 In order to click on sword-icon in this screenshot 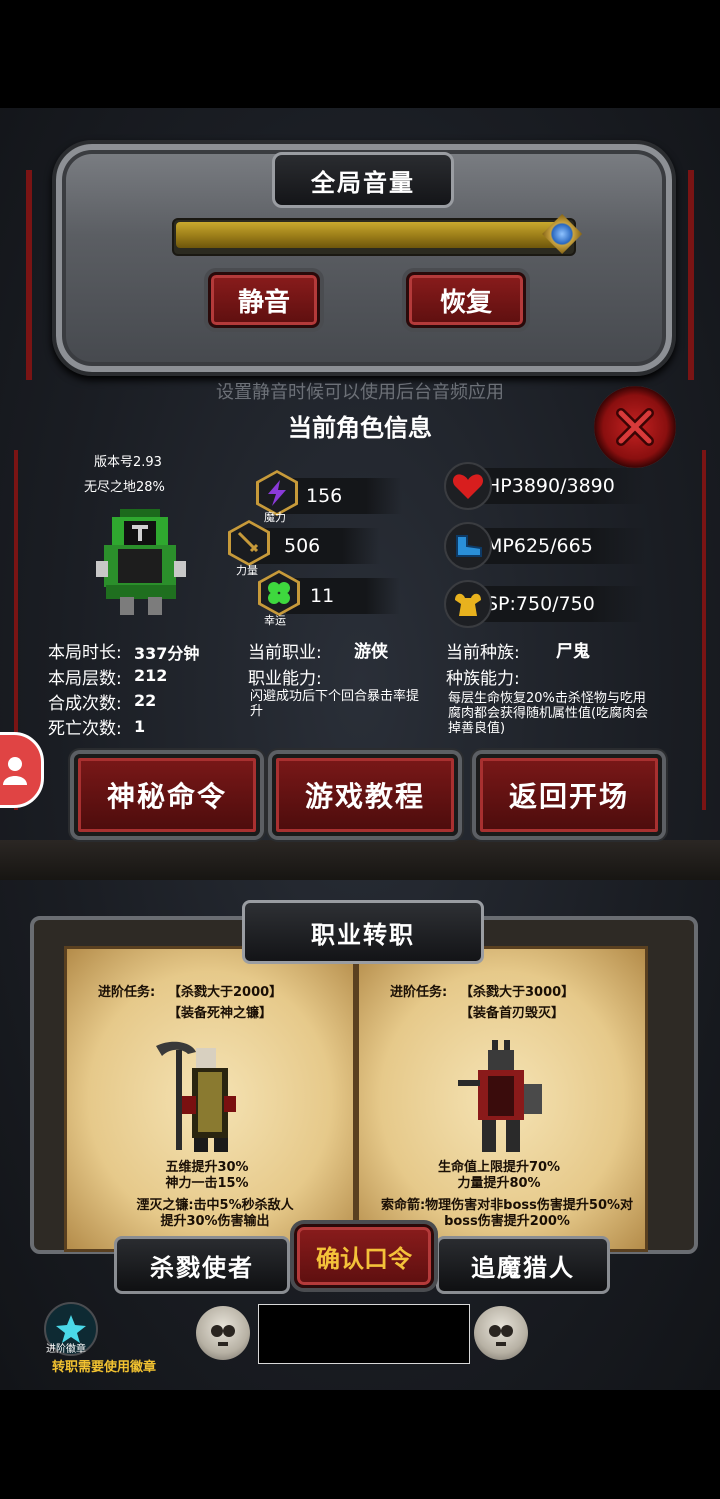, I will do `click(248, 542)`.